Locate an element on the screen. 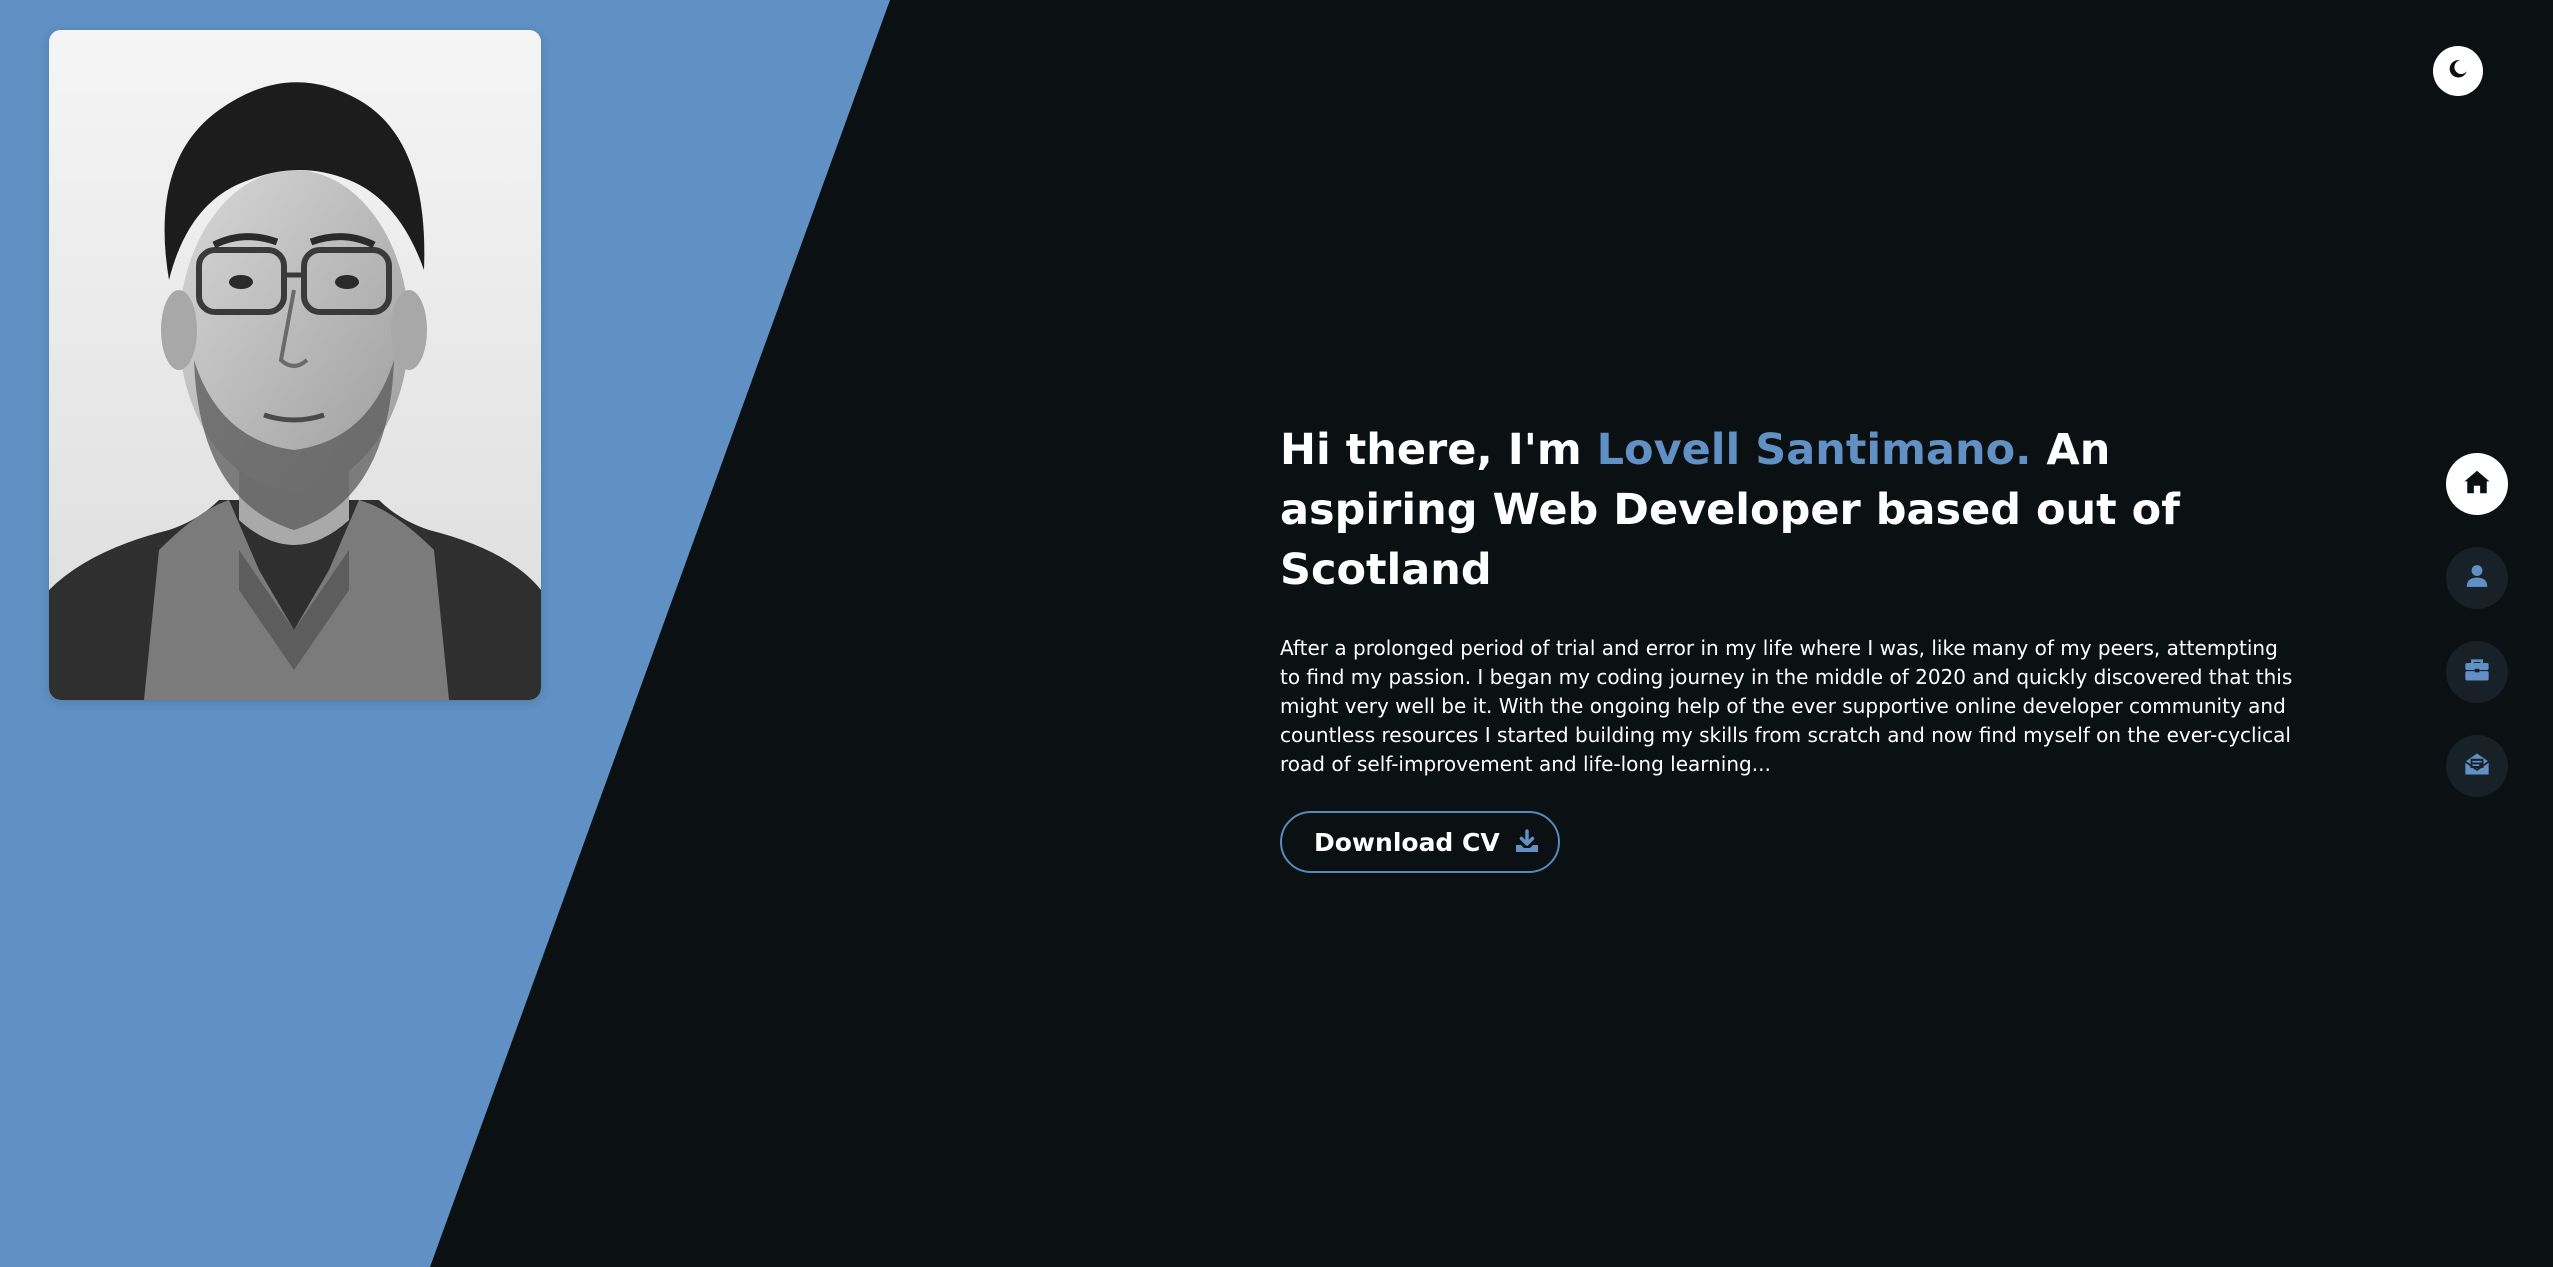 This screenshot has width=2553, height=1267. user-icon is located at coordinates (2477, 578).